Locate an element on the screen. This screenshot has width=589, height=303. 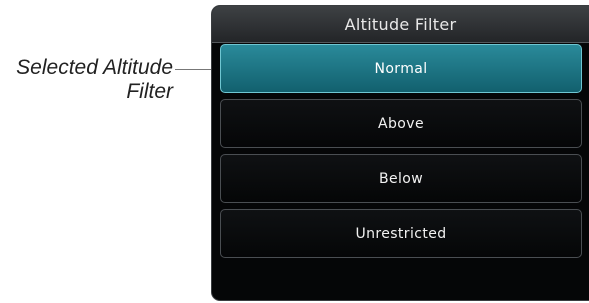
filter-button-normal: Normal is located at coordinates (401, 68).